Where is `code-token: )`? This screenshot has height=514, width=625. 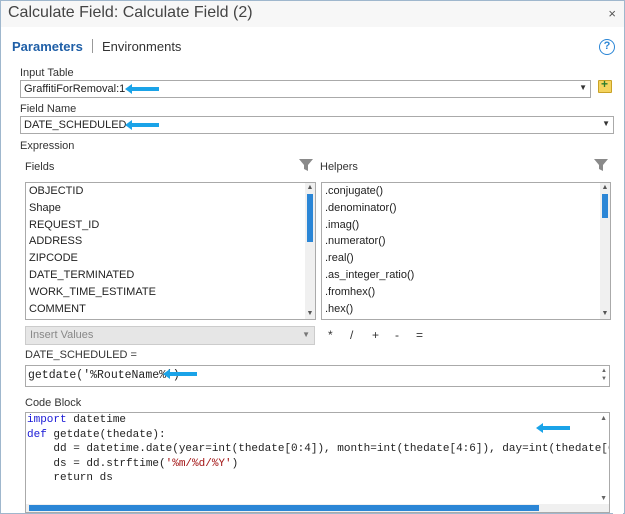 code-token: ) is located at coordinates (235, 463).